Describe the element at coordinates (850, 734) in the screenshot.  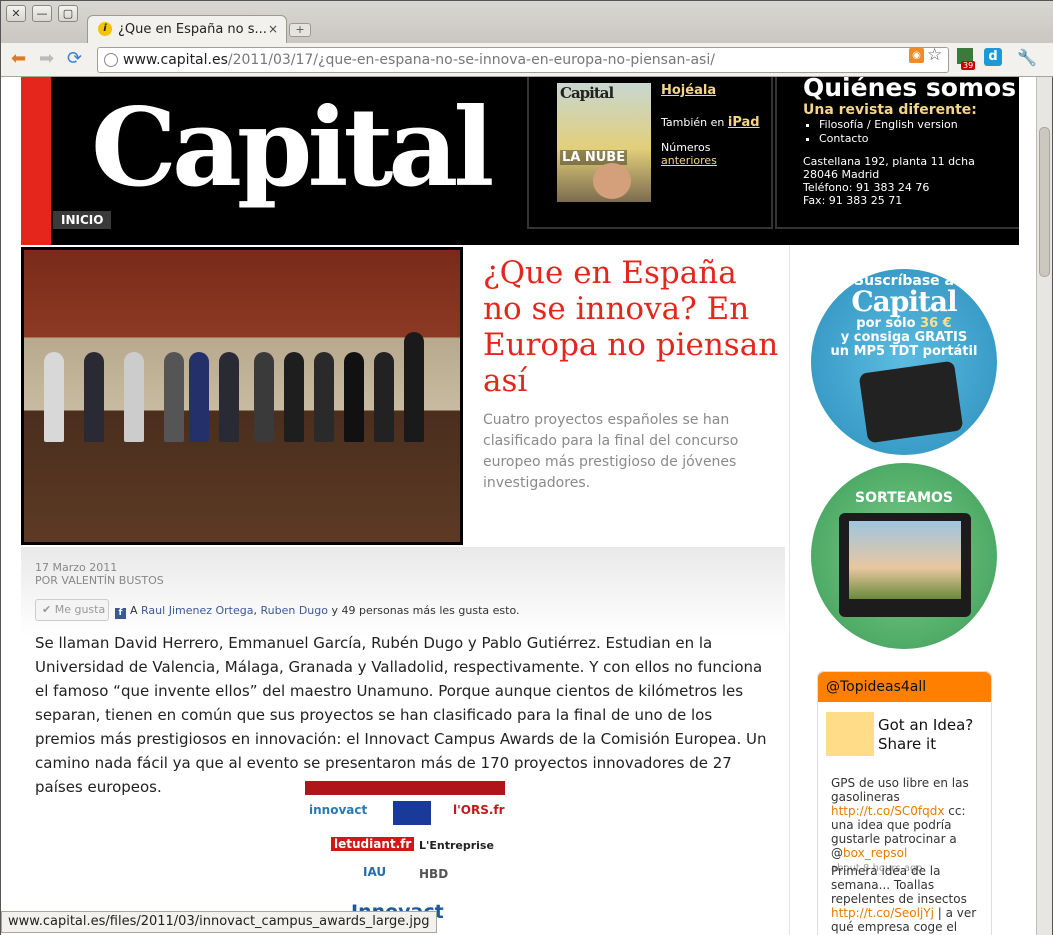
I see `topideas-avatar` at that location.